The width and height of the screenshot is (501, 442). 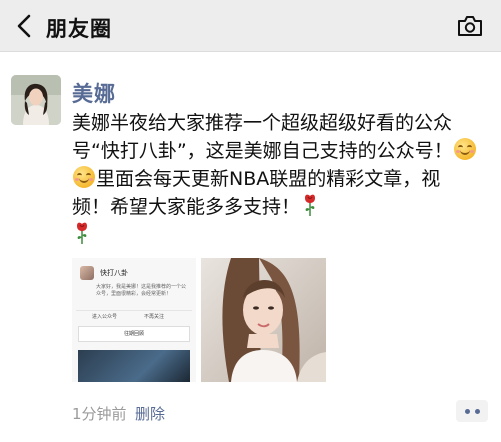 What do you see at coordinates (472, 411) in the screenshot?
I see `more-actions-button` at bounding box center [472, 411].